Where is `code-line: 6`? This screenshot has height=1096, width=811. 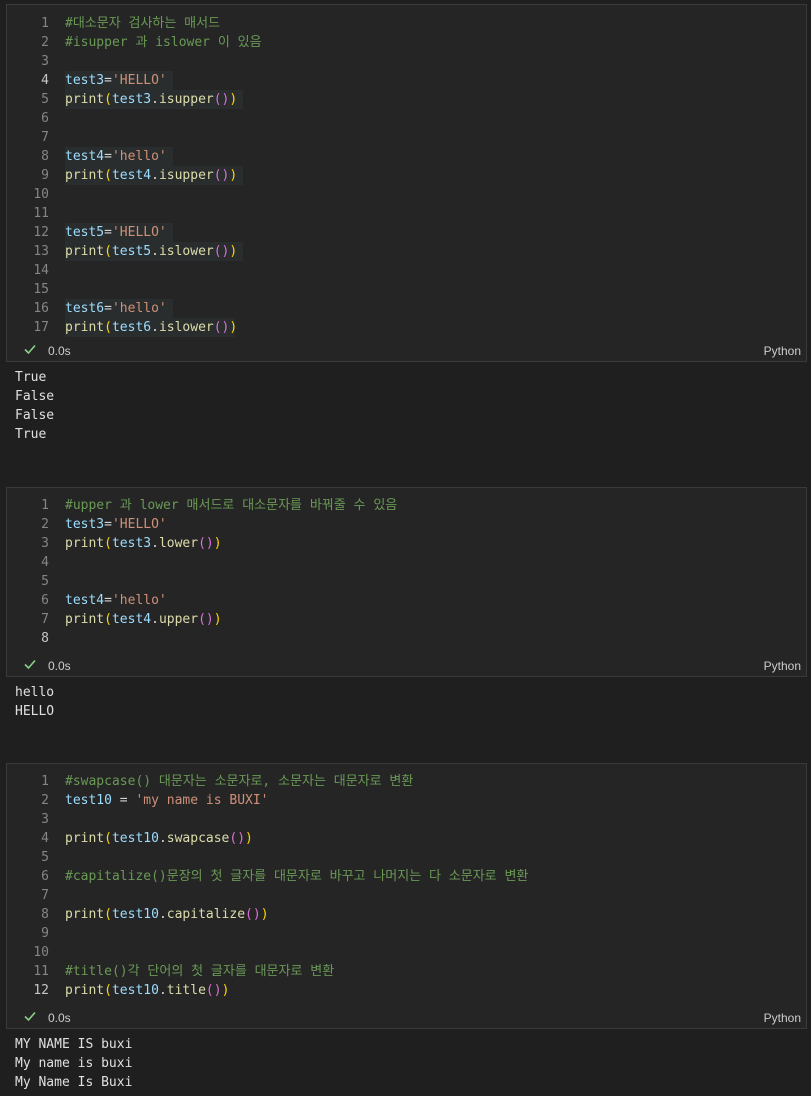 code-line: 6 is located at coordinates (406, 118).